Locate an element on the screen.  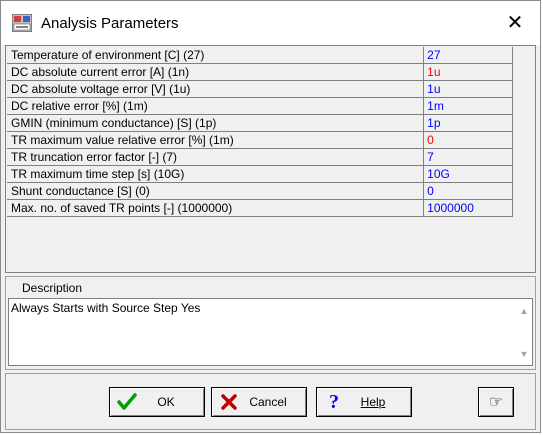
parameter-row: DC absolute current error [A] (1n) 1u is located at coordinates (260, 72).